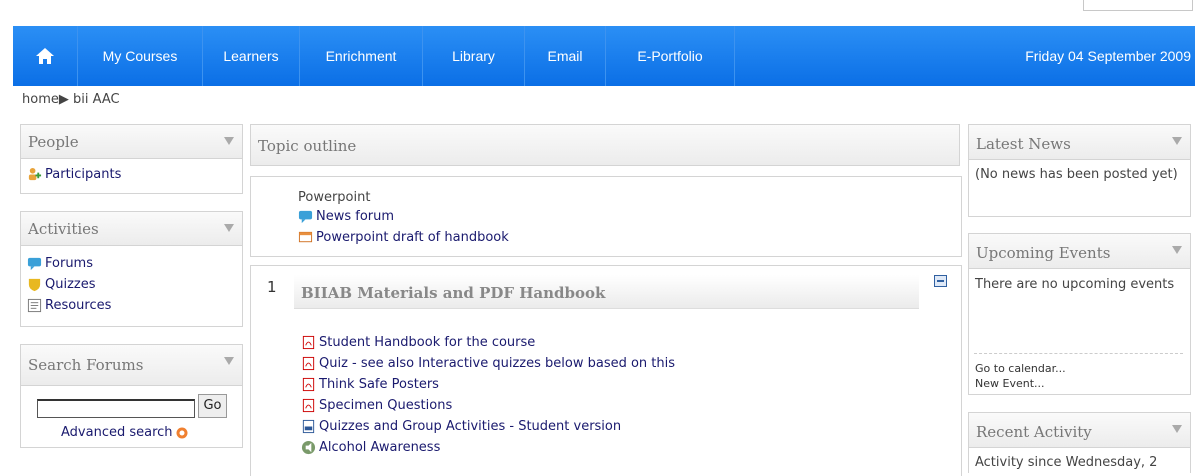  I want to click on corner-box, so click(1138, 5).